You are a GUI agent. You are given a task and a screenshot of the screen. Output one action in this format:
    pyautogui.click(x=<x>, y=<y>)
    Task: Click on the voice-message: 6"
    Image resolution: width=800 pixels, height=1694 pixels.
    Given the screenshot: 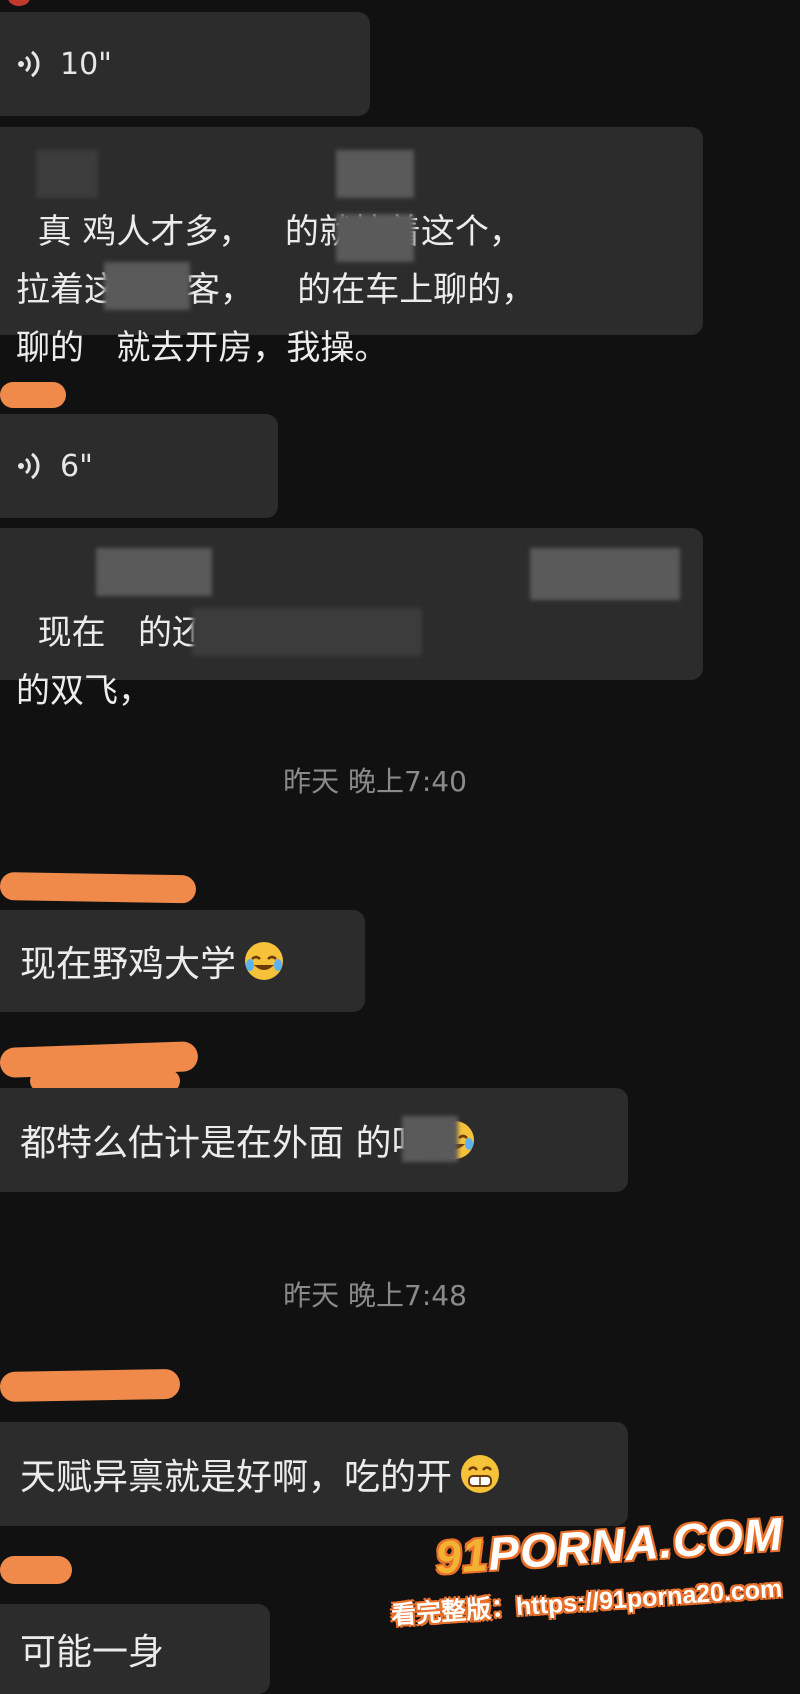 What is the action you would take?
    pyautogui.click(x=139, y=466)
    